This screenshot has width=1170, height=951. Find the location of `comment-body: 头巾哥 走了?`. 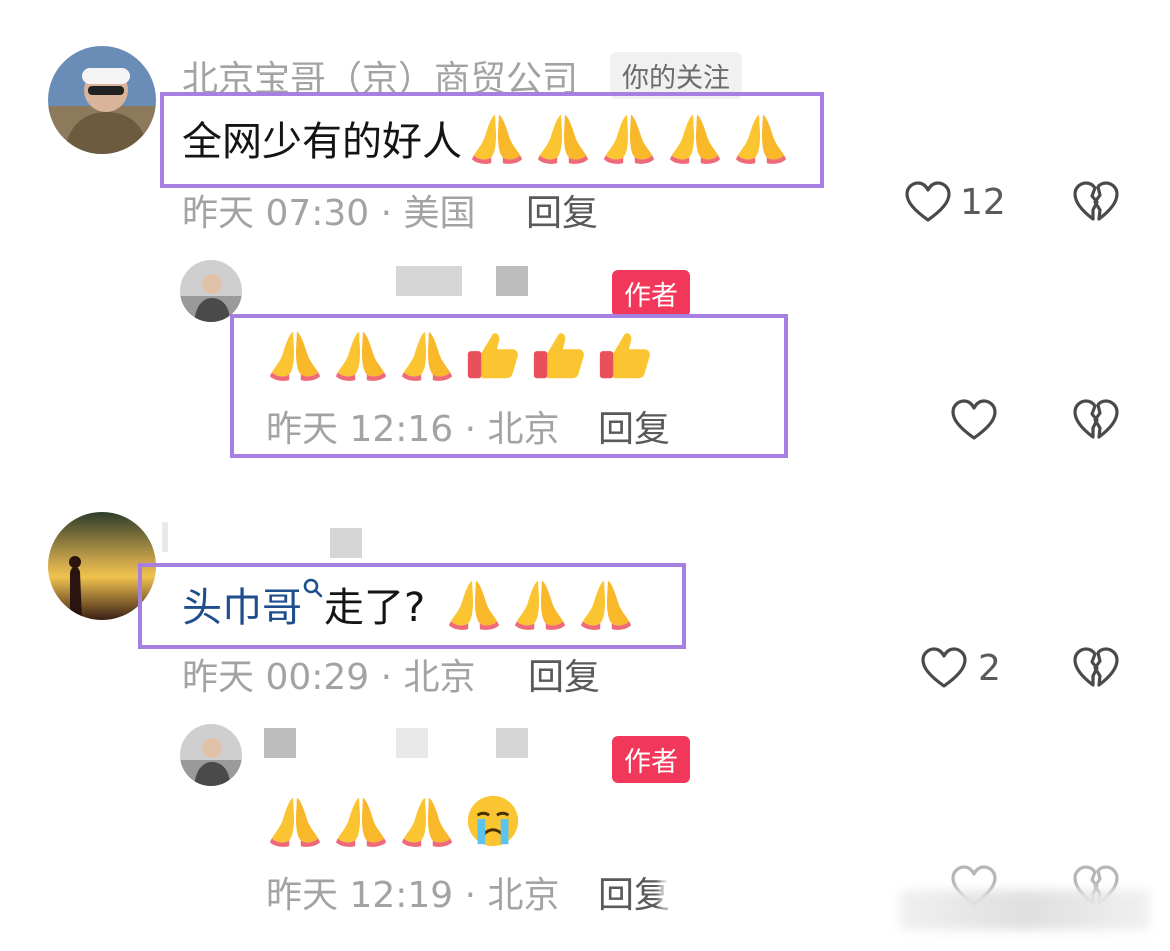

comment-body: 头巾哥 走了? is located at coordinates (408, 604).